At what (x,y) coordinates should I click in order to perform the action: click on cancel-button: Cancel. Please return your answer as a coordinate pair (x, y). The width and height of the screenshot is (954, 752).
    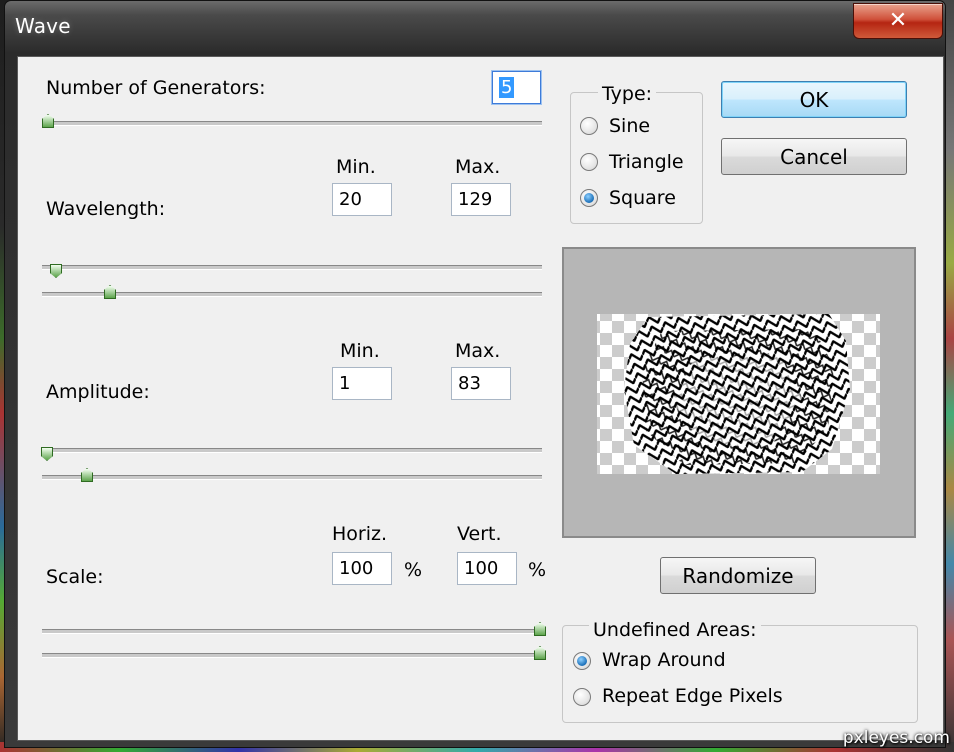
    Looking at the image, I should click on (814, 156).